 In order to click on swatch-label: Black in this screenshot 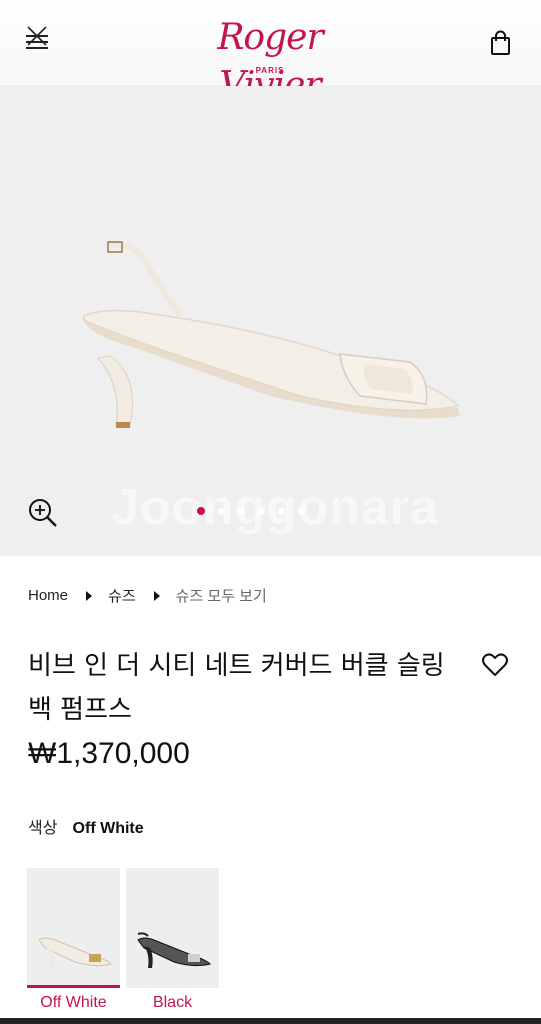, I will do `click(172, 1002)`.